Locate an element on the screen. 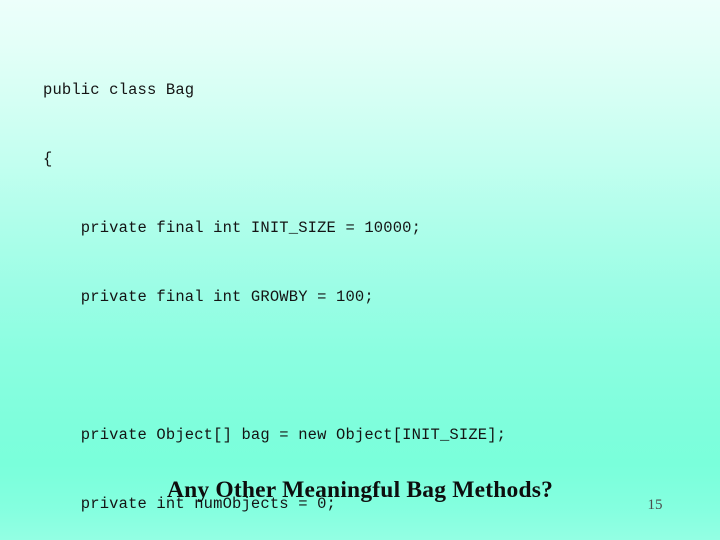 This screenshot has width=720, height=540. code-line: private final int INIT_SIZE = 10000; is located at coordinates (232, 228).